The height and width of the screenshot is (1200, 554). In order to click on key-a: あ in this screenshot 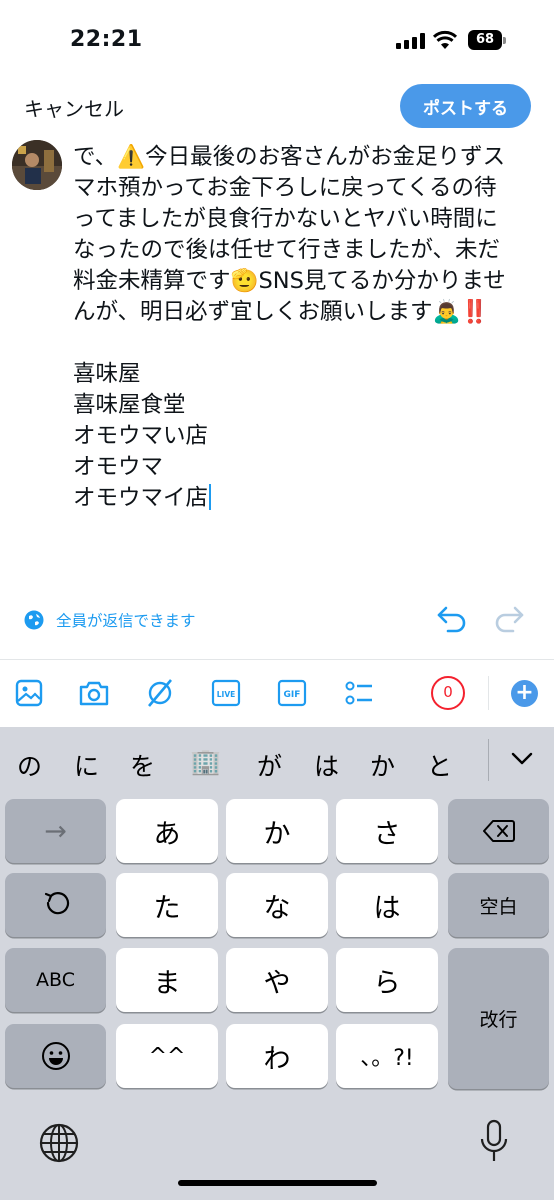, I will do `click(167, 831)`.